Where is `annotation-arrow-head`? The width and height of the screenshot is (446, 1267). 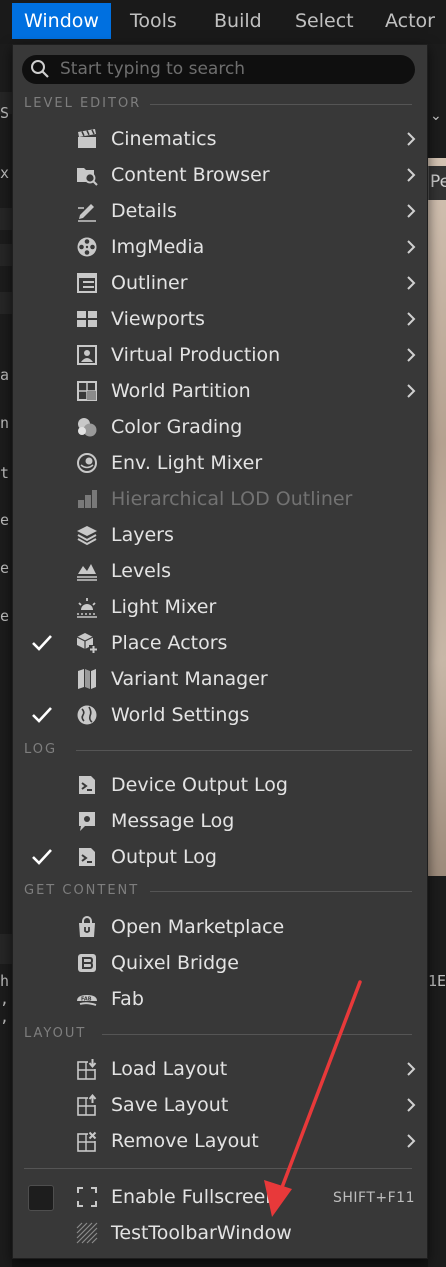
annotation-arrow-head is located at coordinates (278, 1198).